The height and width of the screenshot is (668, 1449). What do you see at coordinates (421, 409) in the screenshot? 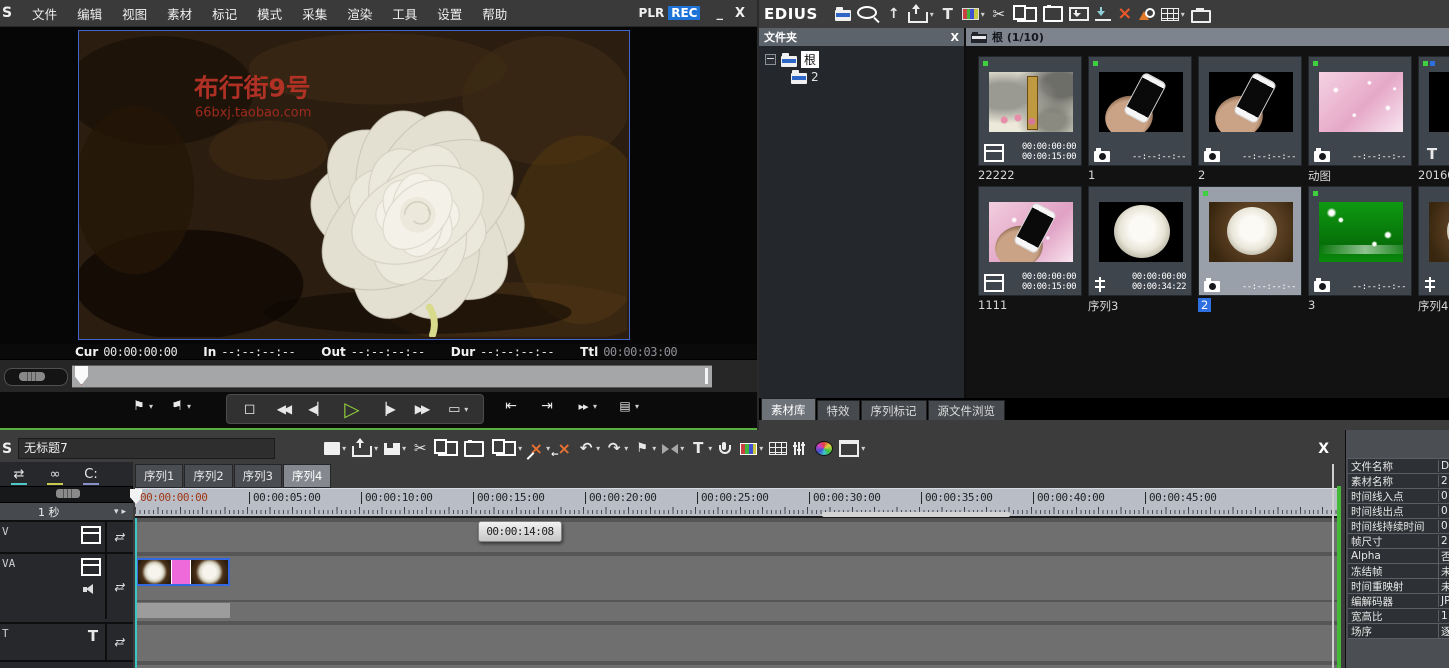
I see `transport-button: ▶▶` at bounding box center [421, 409].